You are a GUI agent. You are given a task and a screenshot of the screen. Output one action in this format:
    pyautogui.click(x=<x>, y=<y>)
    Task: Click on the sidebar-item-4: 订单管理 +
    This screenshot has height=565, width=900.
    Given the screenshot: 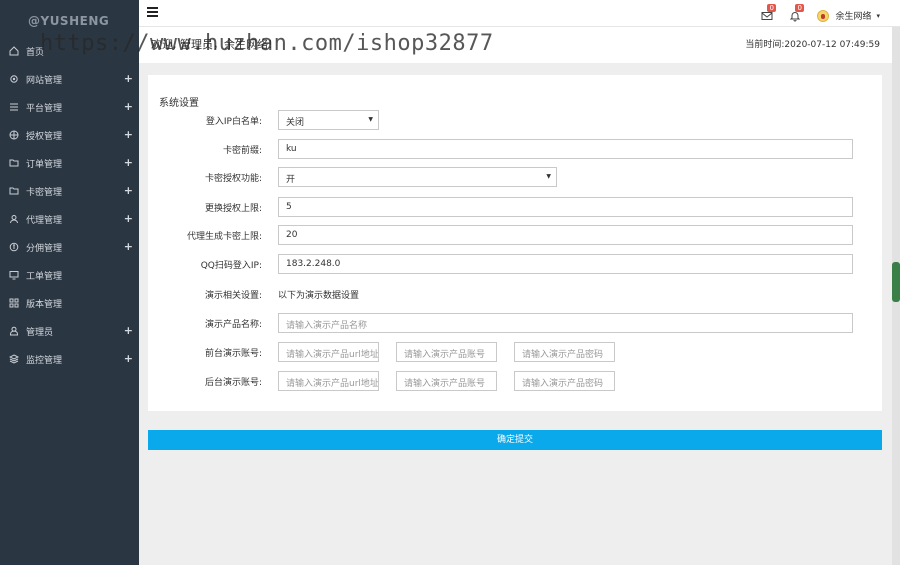 What is the action you would take?
    pyautogui.click(x=69, y=163)
    